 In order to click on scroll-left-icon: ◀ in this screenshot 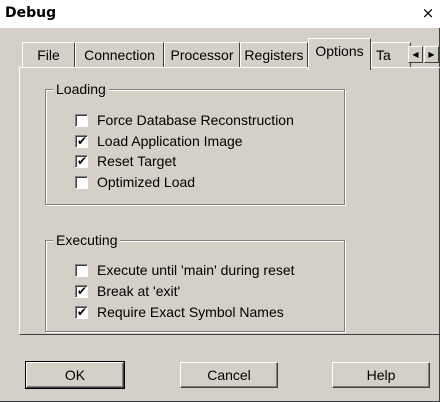, I will do `click(415, 54)`.